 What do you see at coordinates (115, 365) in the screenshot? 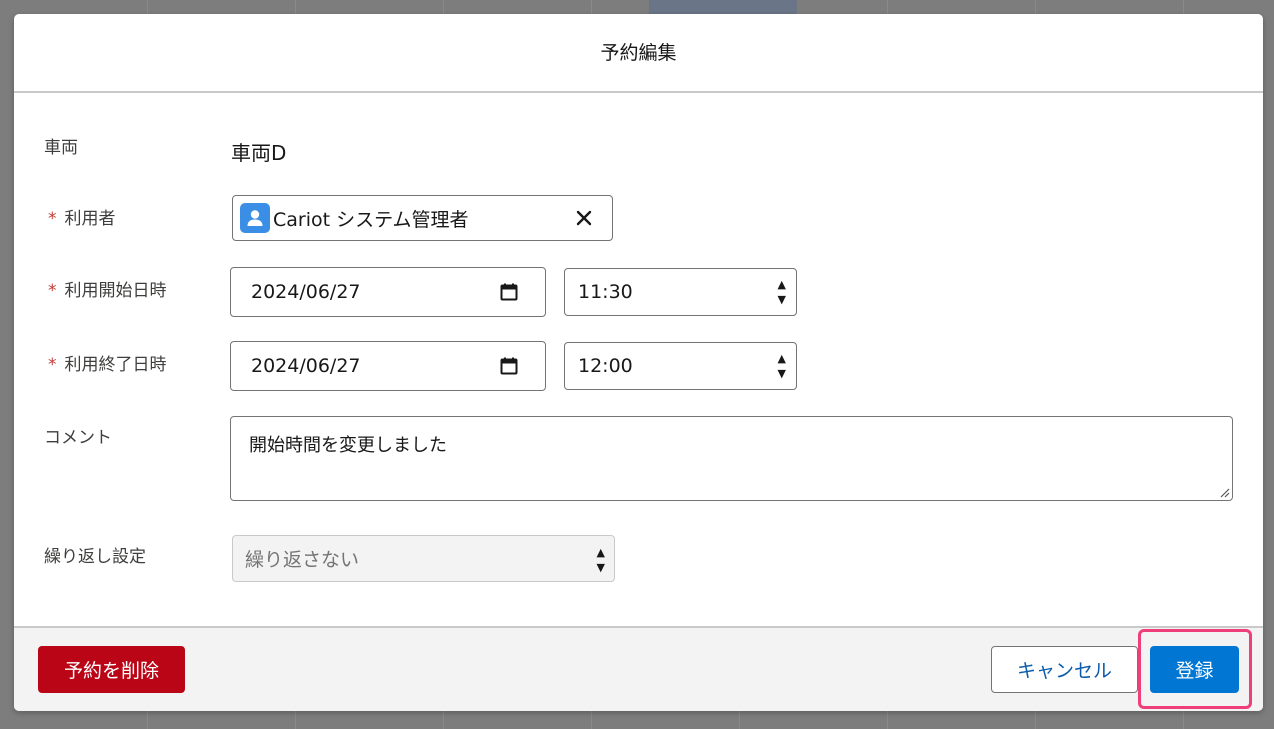
I see `end-label-text: 利用終了日時` at bounding box center [115, 365].